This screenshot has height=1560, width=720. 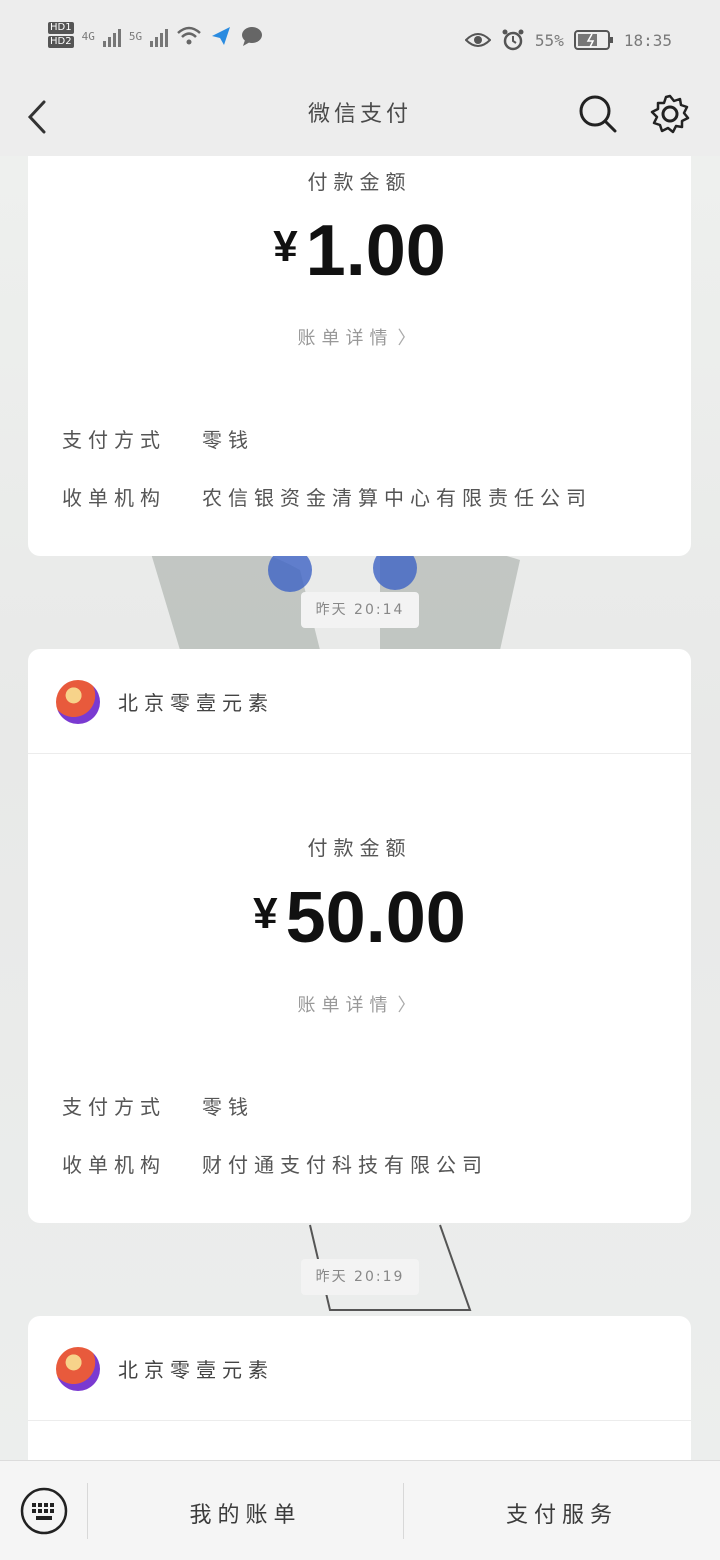 I want to click on network-type-2: 5G, so click(x=135, y=36).